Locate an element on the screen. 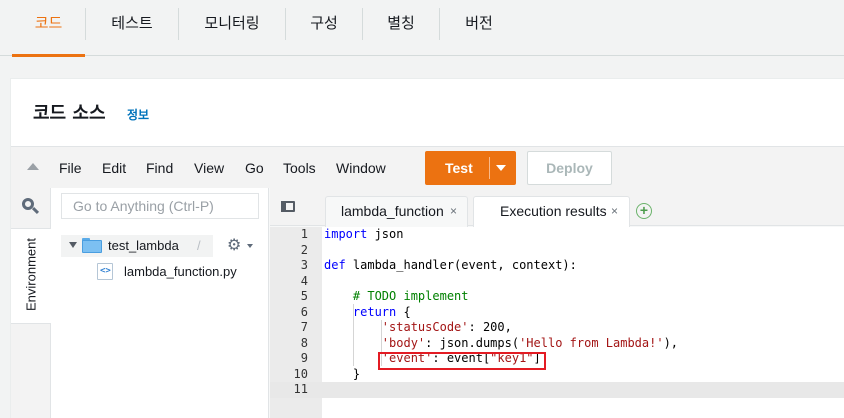 Image resolution: width=844 pixels, height=418 pixels. line-number: 10 is located at coordinates (300, 373).